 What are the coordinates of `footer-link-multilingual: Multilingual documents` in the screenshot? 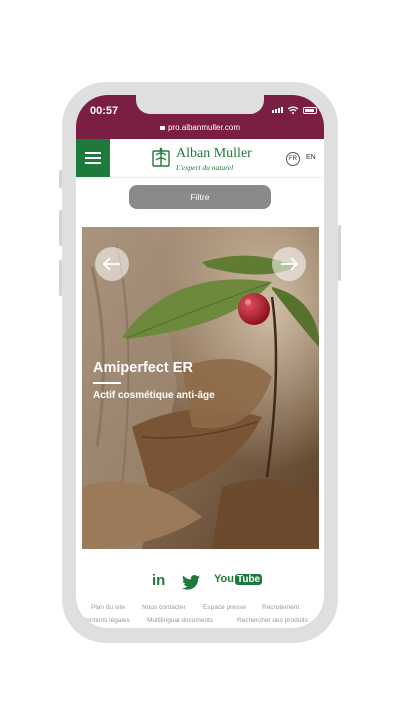 It's located at (180, 620).